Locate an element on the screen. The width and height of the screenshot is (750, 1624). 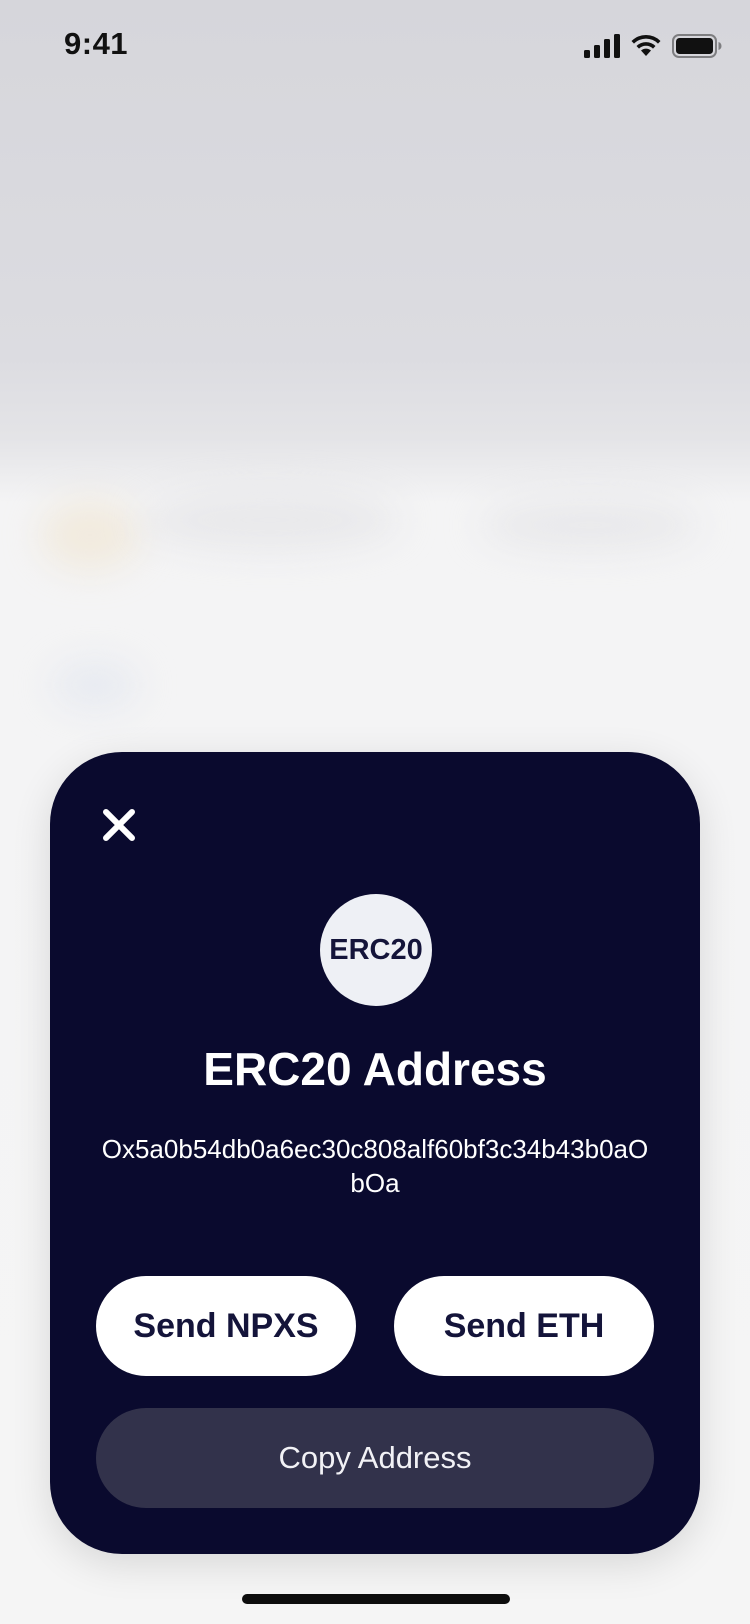
close-icon is located at coordinates (119, 827).